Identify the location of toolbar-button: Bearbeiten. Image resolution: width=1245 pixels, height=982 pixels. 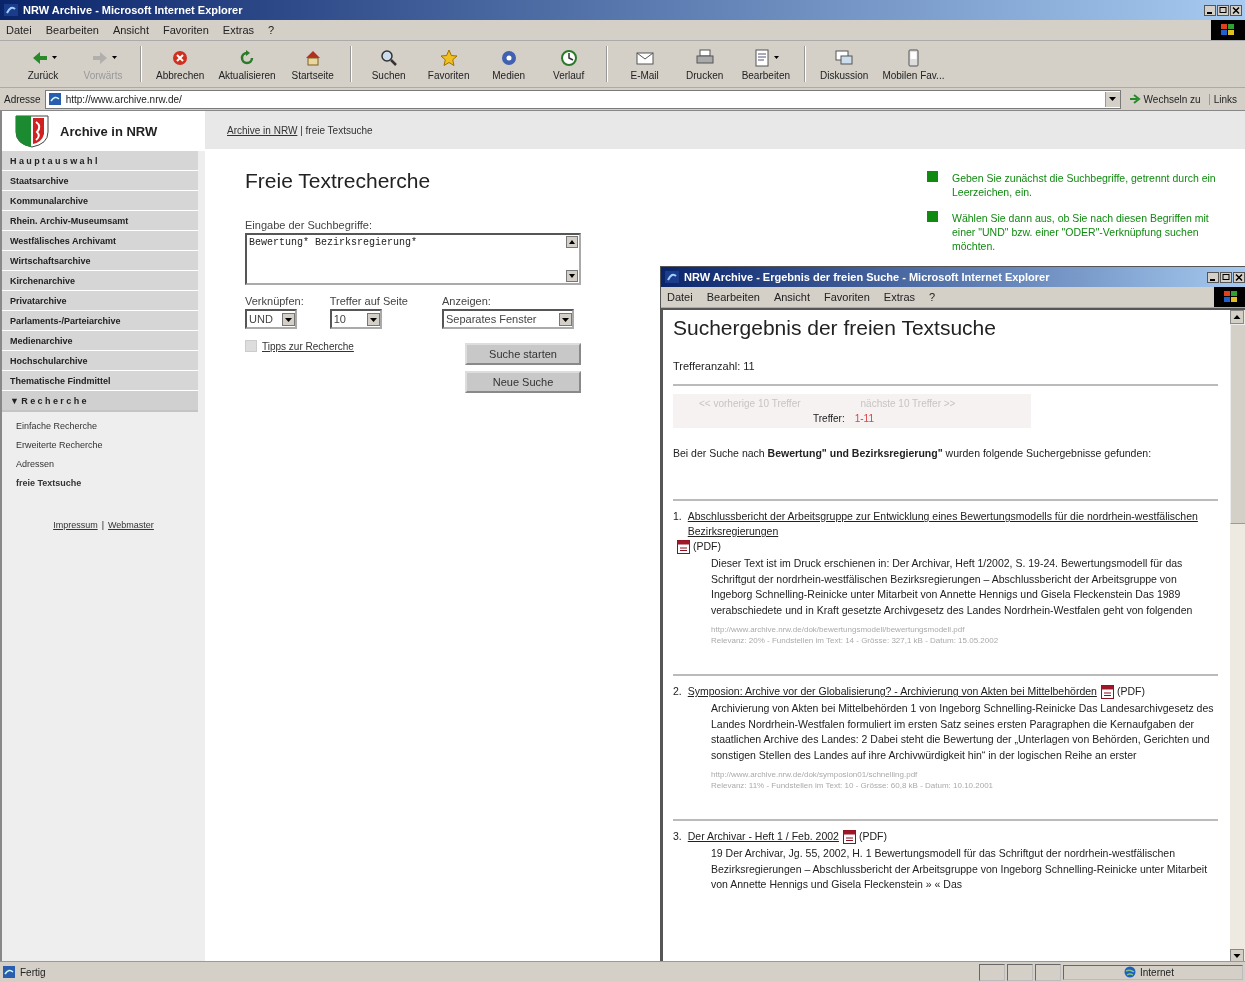
(765, 64).